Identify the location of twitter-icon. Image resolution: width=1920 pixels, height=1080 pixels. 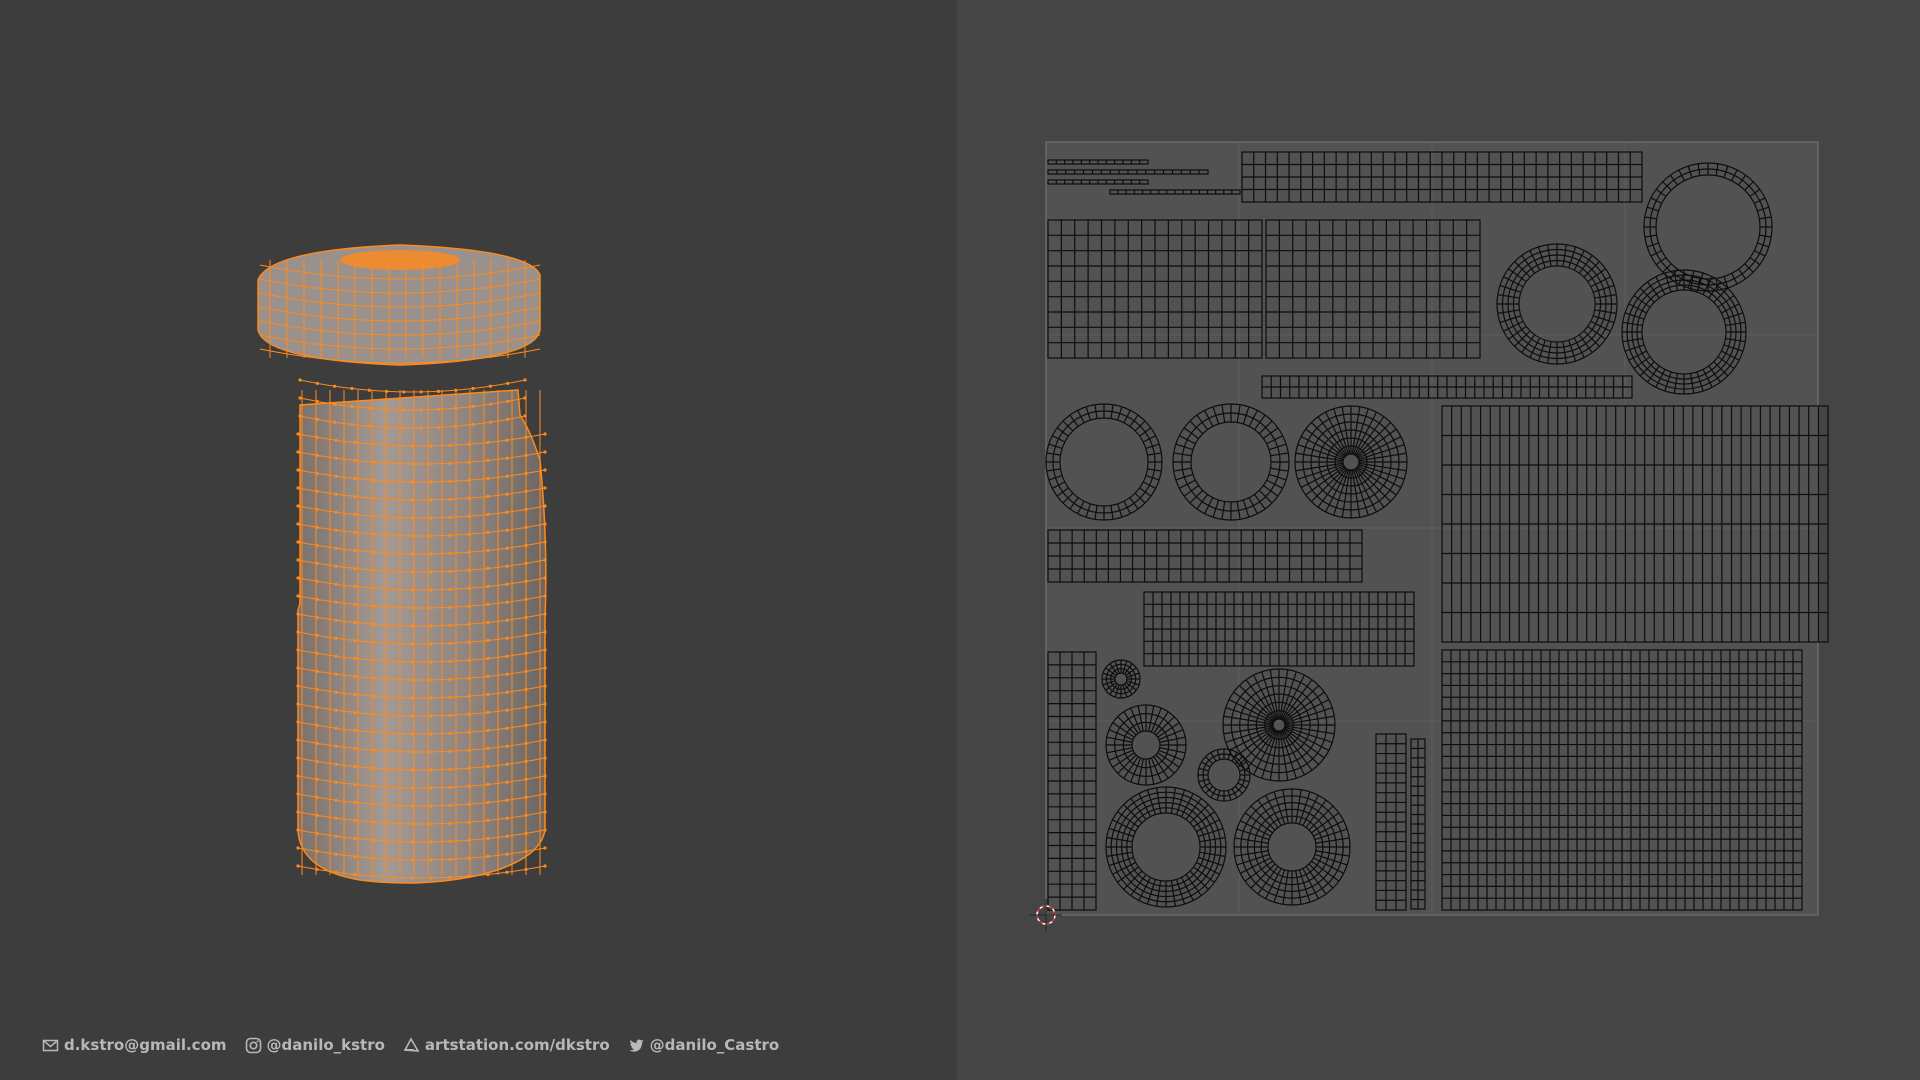
(636, 1045).